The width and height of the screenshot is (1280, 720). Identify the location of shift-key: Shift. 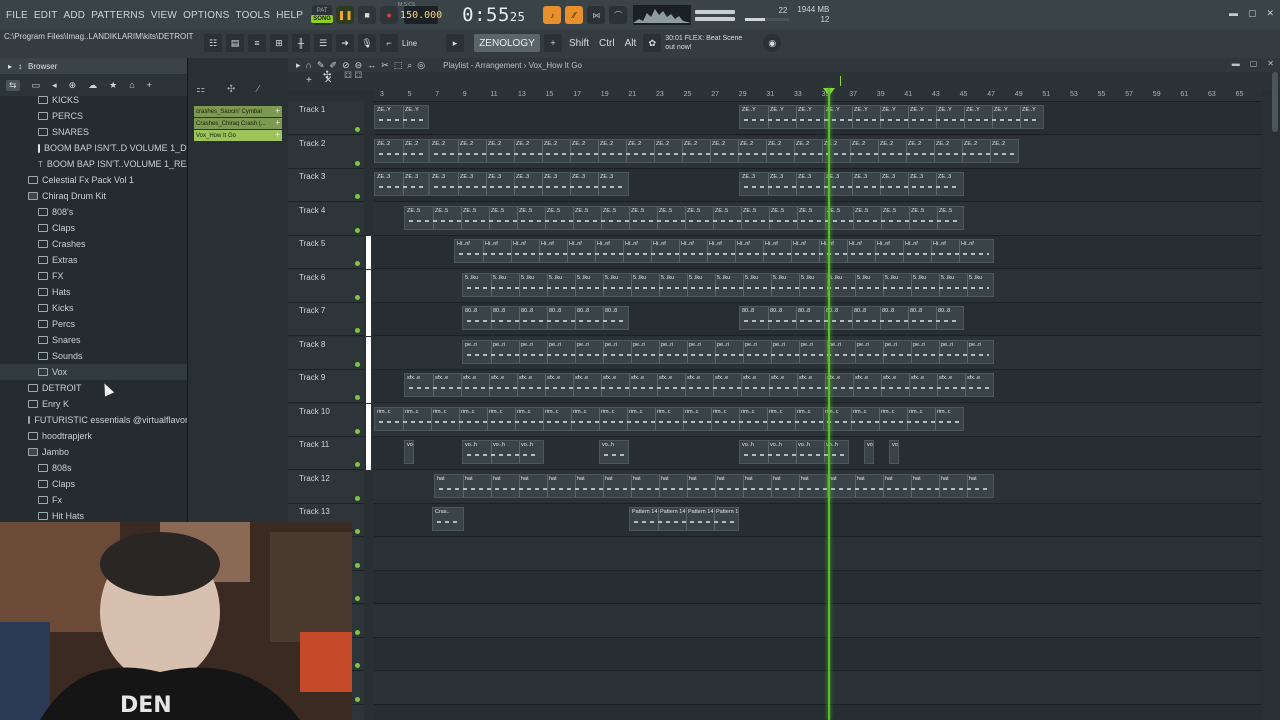
(579, 43).